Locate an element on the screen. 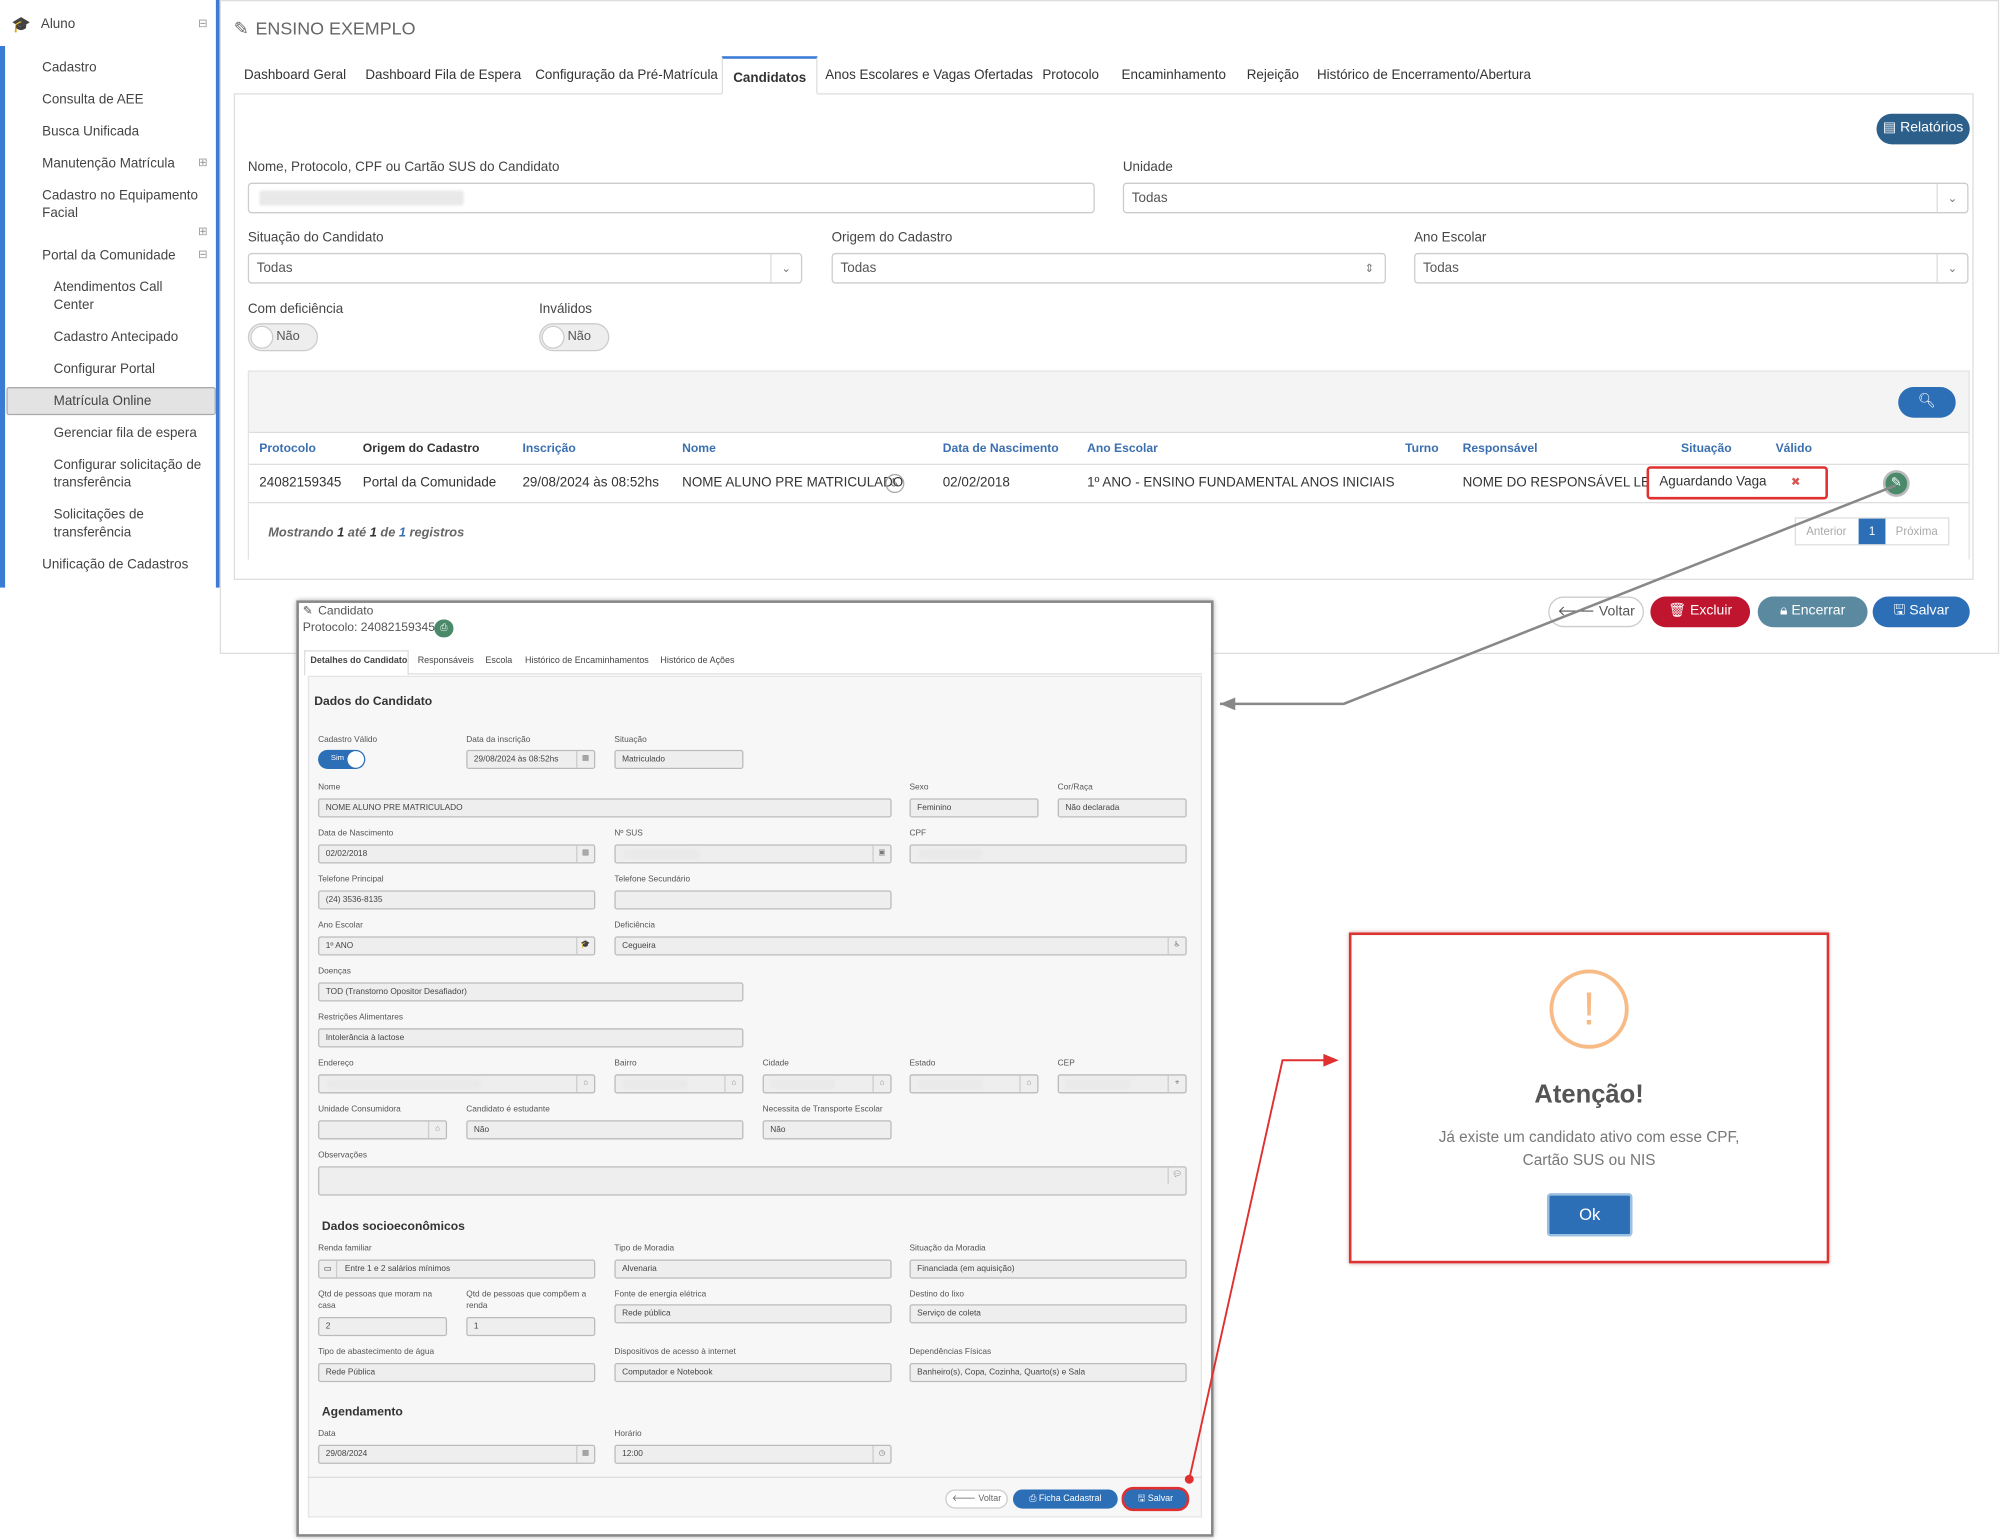 This screenshot has width=2003, height=1540. arrow-dot is located at coordinates (1189, 1479).